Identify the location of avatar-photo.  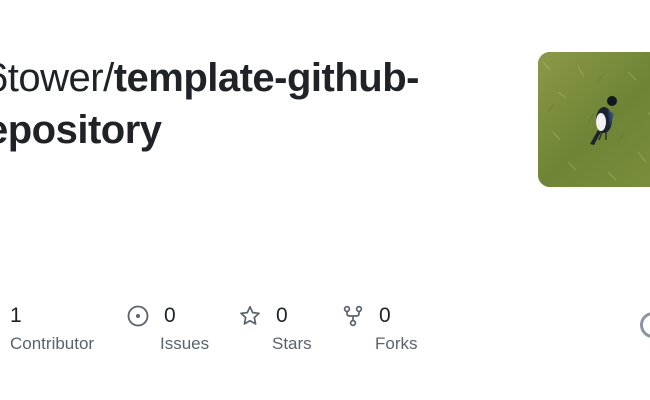
(594, 119).